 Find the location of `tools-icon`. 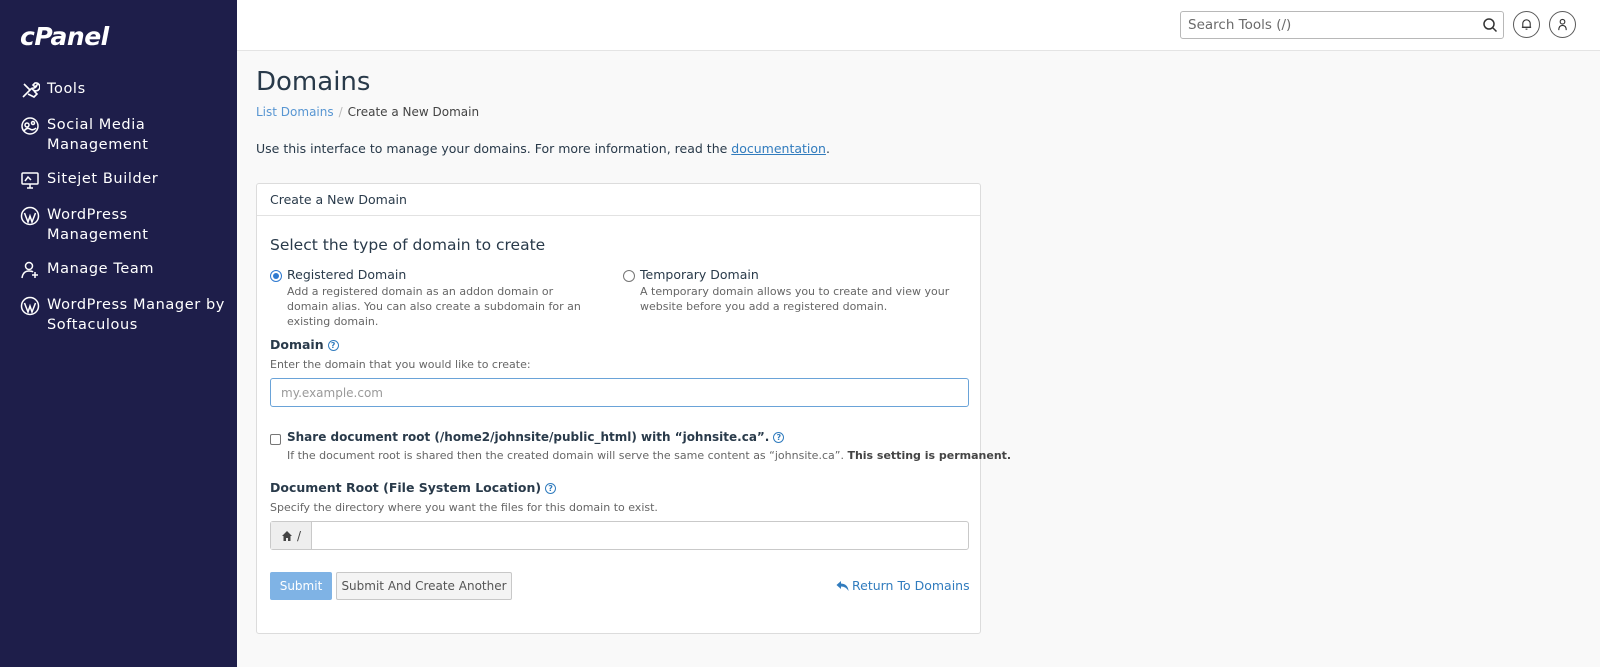

tools-icon is located at coordinates (30, 90).